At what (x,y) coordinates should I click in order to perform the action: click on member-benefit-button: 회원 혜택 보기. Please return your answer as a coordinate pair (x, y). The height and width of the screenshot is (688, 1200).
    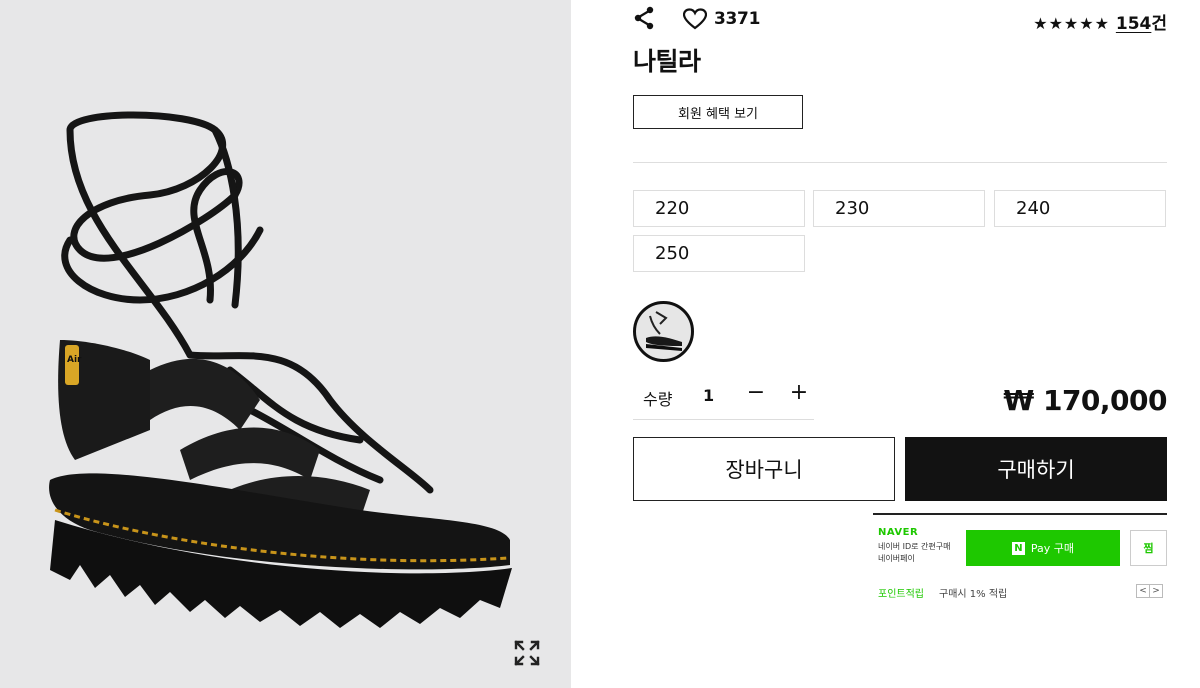
    Looking at the image, I should click on (718, 112).